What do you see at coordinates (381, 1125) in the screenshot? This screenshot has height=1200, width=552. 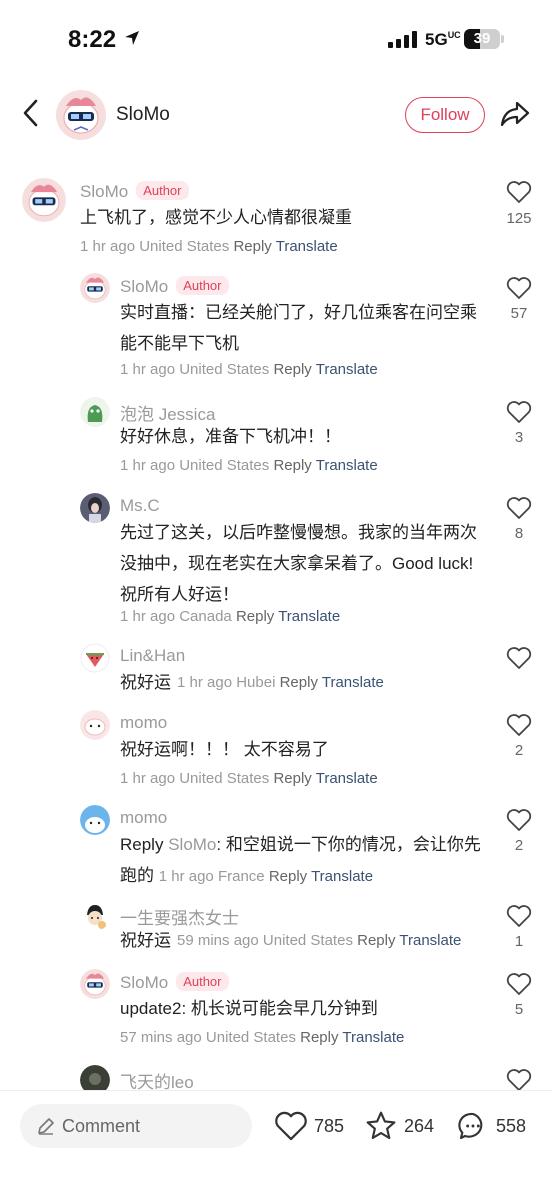 I see `star-icon` at bounding box center [381, 1125].